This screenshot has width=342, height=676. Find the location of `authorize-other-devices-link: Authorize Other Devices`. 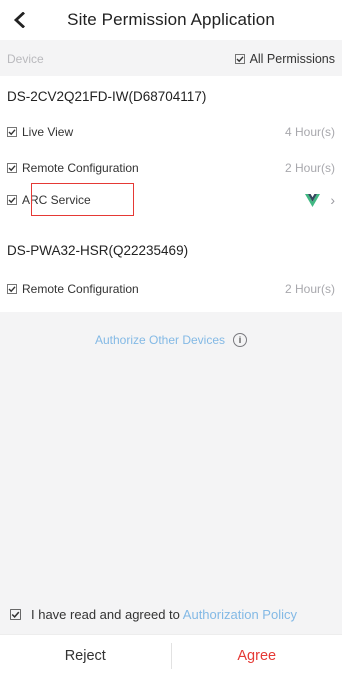

authorize-other-devices-link: Authorize Other Devices is located at coordinates (160, 340).